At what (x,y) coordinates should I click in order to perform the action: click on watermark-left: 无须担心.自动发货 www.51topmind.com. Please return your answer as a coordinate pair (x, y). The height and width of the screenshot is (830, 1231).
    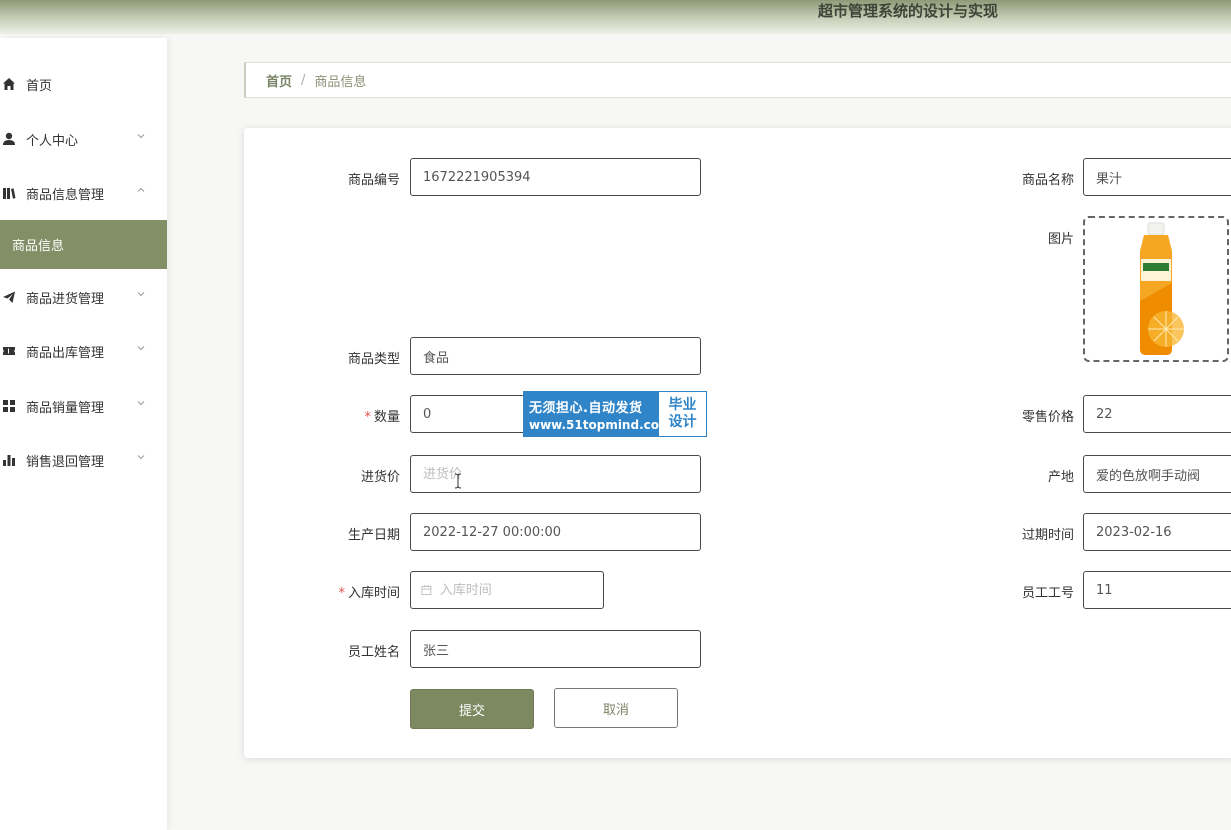
    Looking at the image, I should click on (598, 414).